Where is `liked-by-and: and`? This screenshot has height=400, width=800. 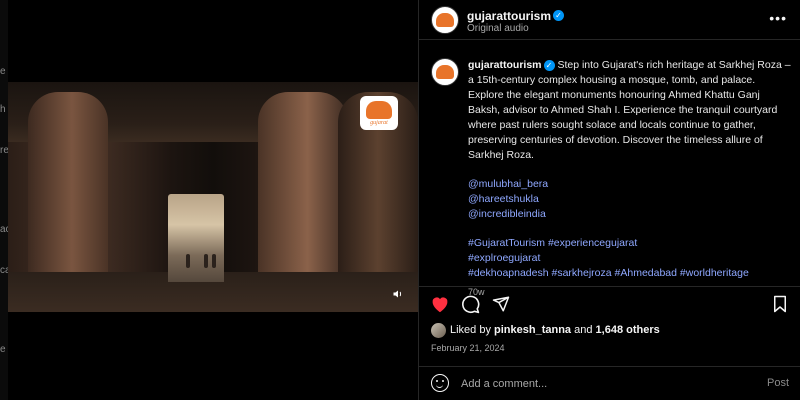 liked-by-and: and is located at coordinates (583, 330).